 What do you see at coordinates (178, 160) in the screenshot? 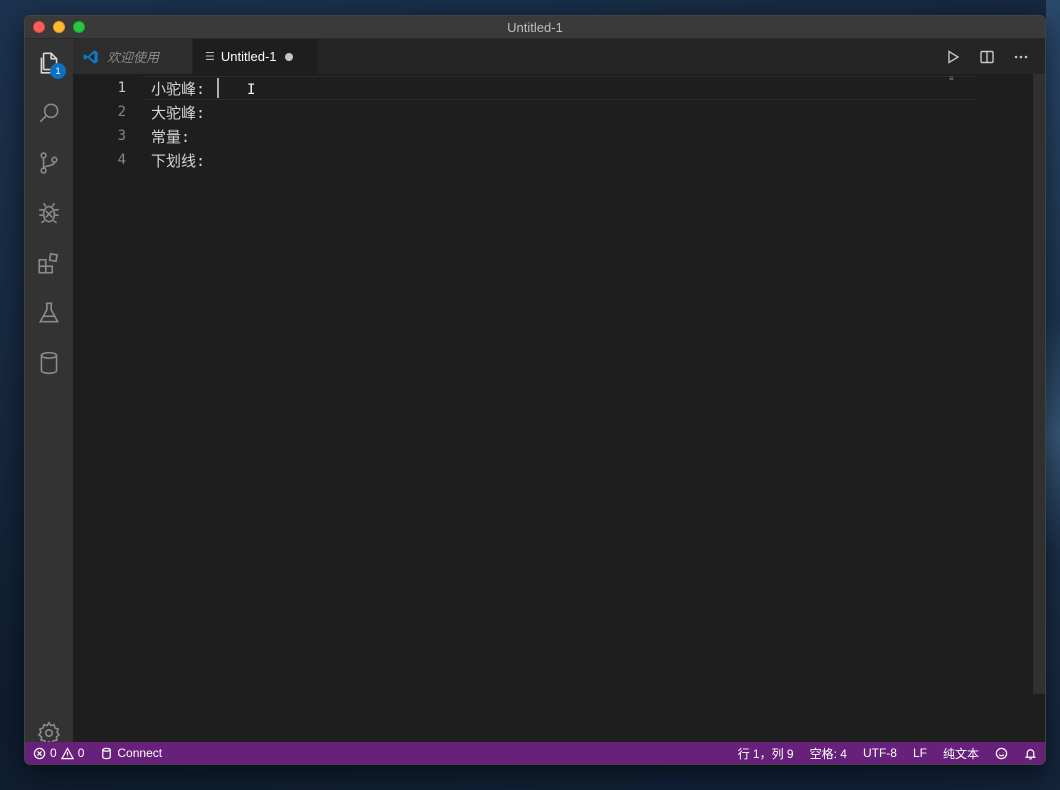
I see `line-text: 下划线:` at bounding box center [178, 160].